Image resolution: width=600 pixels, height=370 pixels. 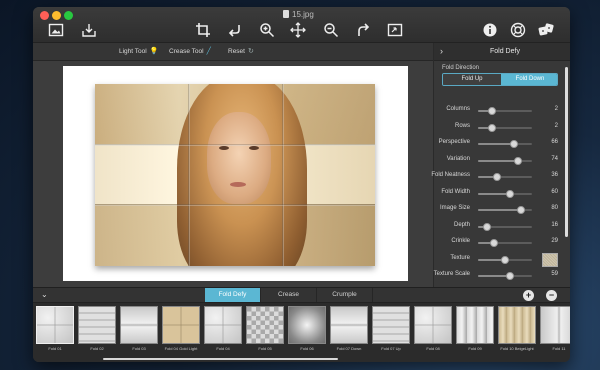 I want to click on tab-crease: Crease, so click(x=289, y=295).